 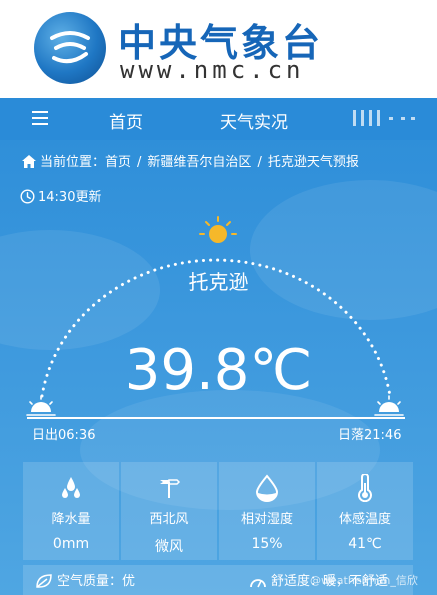 I want to click on leaf-icon, so click(x=44, y=581).